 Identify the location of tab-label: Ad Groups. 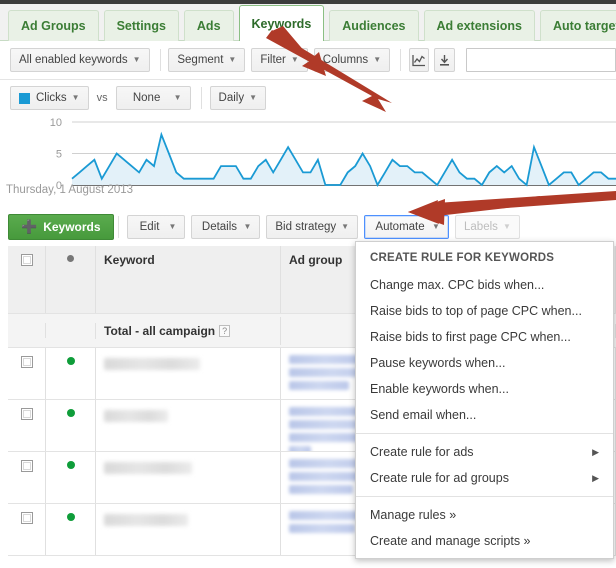
(53, 26).